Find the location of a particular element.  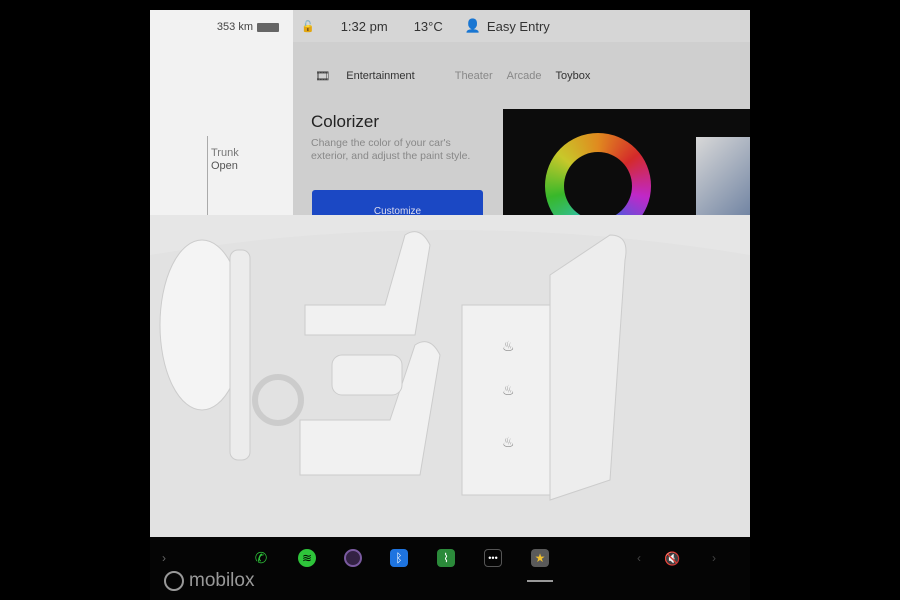

trunk-button: Trunk Open is located at coordinates (225, 160).